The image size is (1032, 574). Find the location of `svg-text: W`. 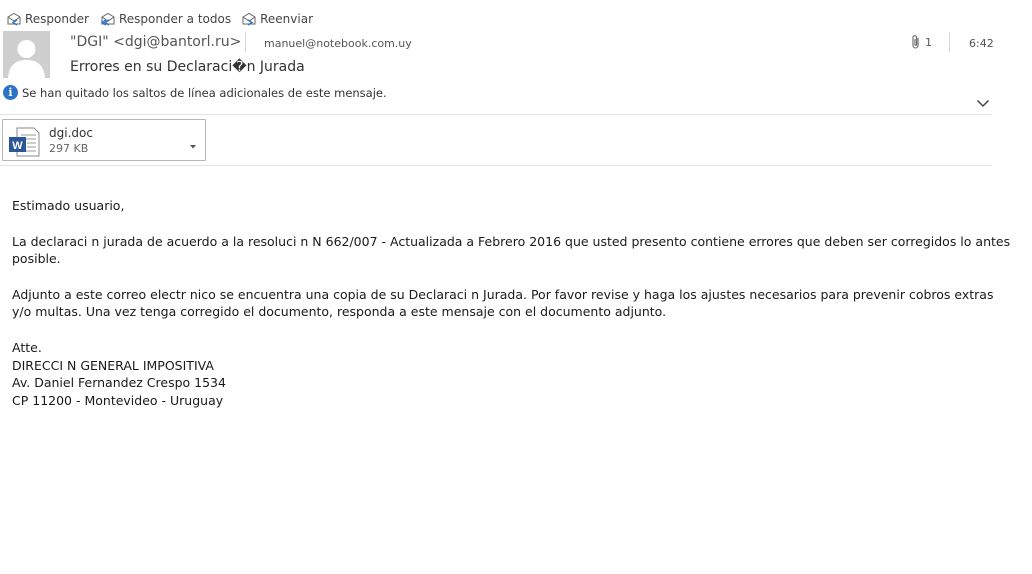

svg-text: W is located at coordinates (17, 146).